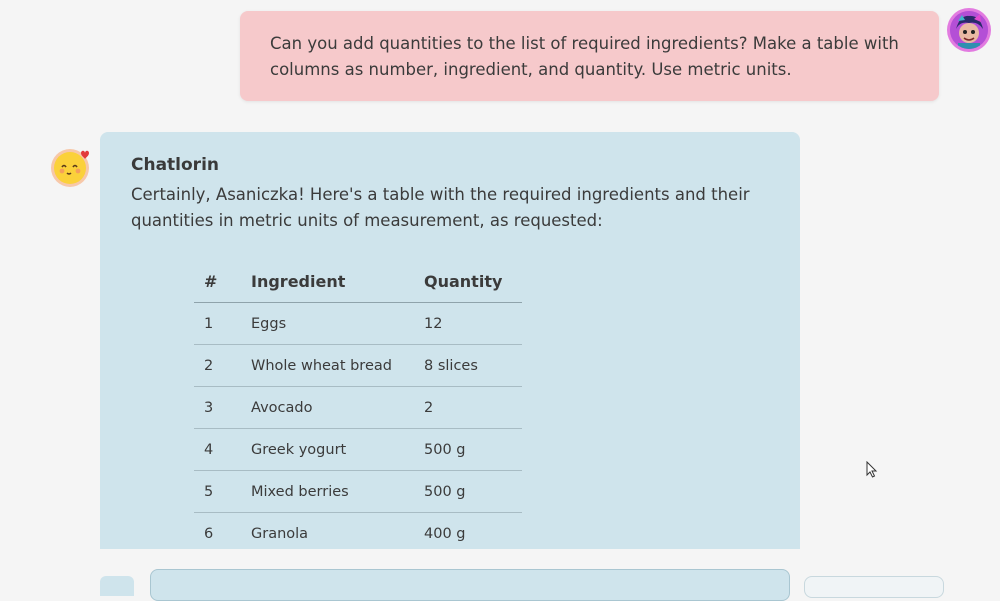  I want to click on row-ingredient: Greek yogurt, so click(327, 449).